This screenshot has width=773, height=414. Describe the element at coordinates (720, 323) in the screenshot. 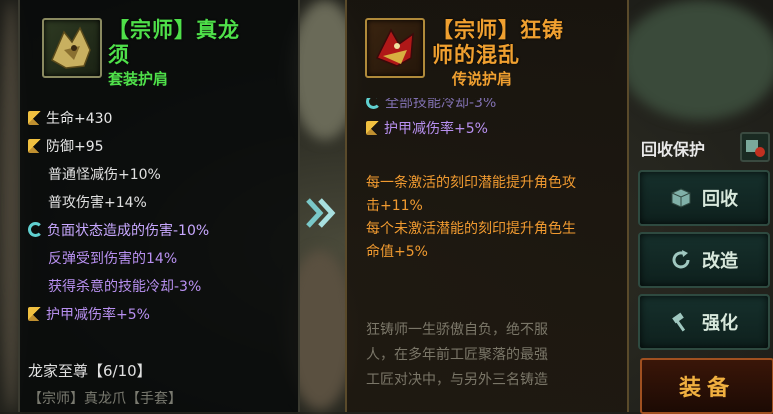

I see `enhance-label: 强化` at that location.